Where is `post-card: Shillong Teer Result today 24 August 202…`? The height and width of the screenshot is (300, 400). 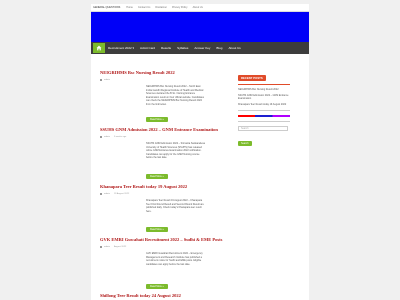
post-card: Shillong Teer Result today 24 August 202… is located at coordinates (165, 295).